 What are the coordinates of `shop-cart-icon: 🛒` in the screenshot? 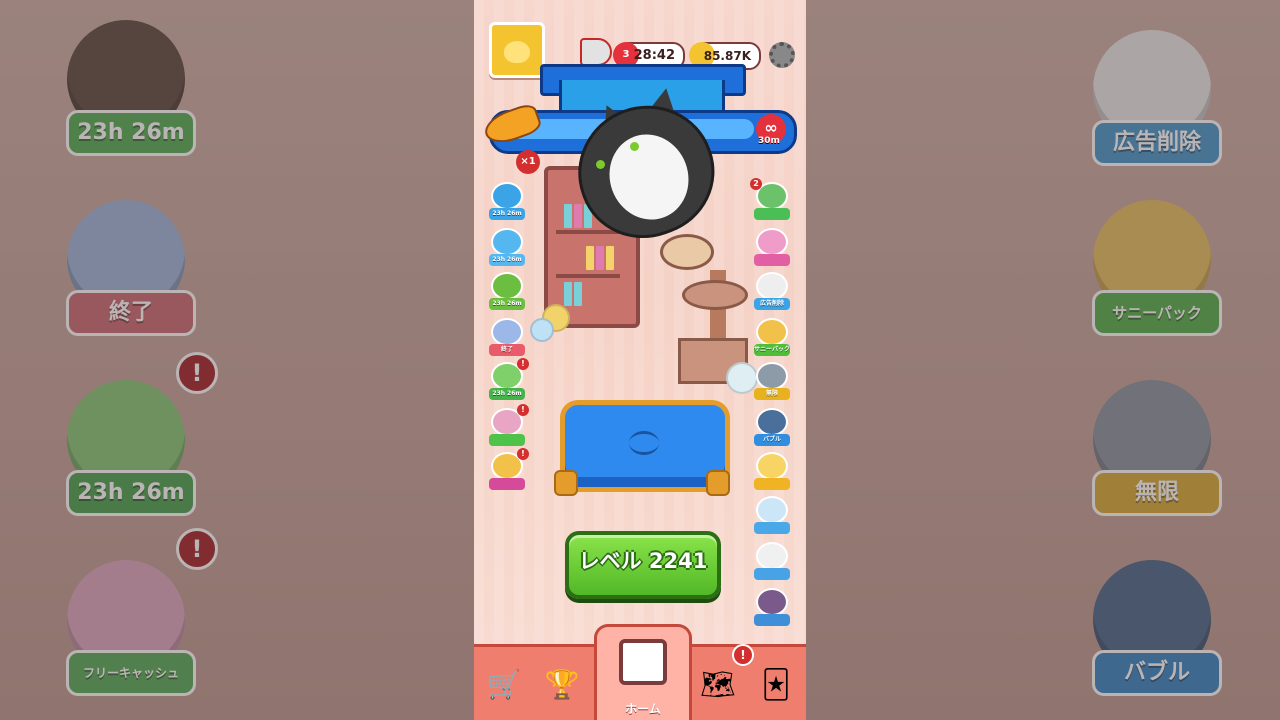 It's located at (504, 685).